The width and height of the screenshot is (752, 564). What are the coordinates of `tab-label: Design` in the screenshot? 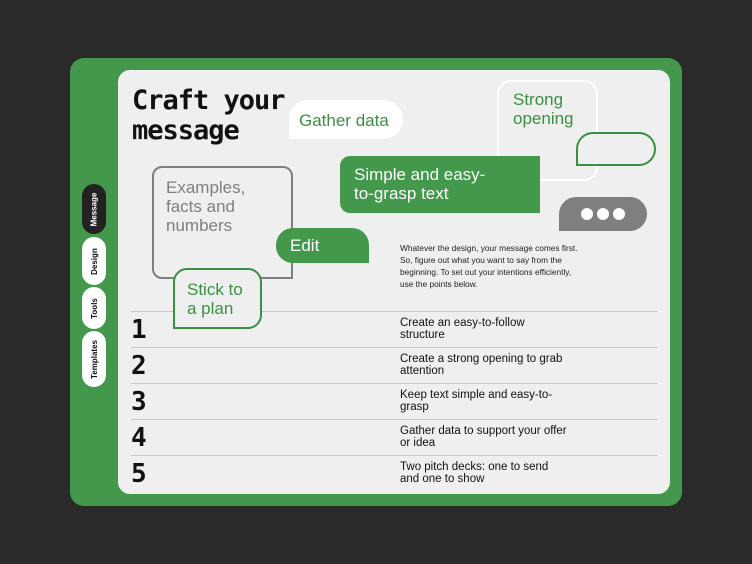 It's located at (94, 261).